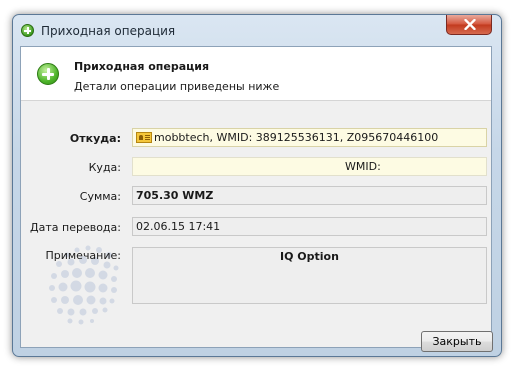 Image resolution: width=524 pixels, height=375 pixels. What do you see at coordinates (108, 31) in the screenshot?
I see `window-title: Приходная операция` at bounding box center [108, 31].